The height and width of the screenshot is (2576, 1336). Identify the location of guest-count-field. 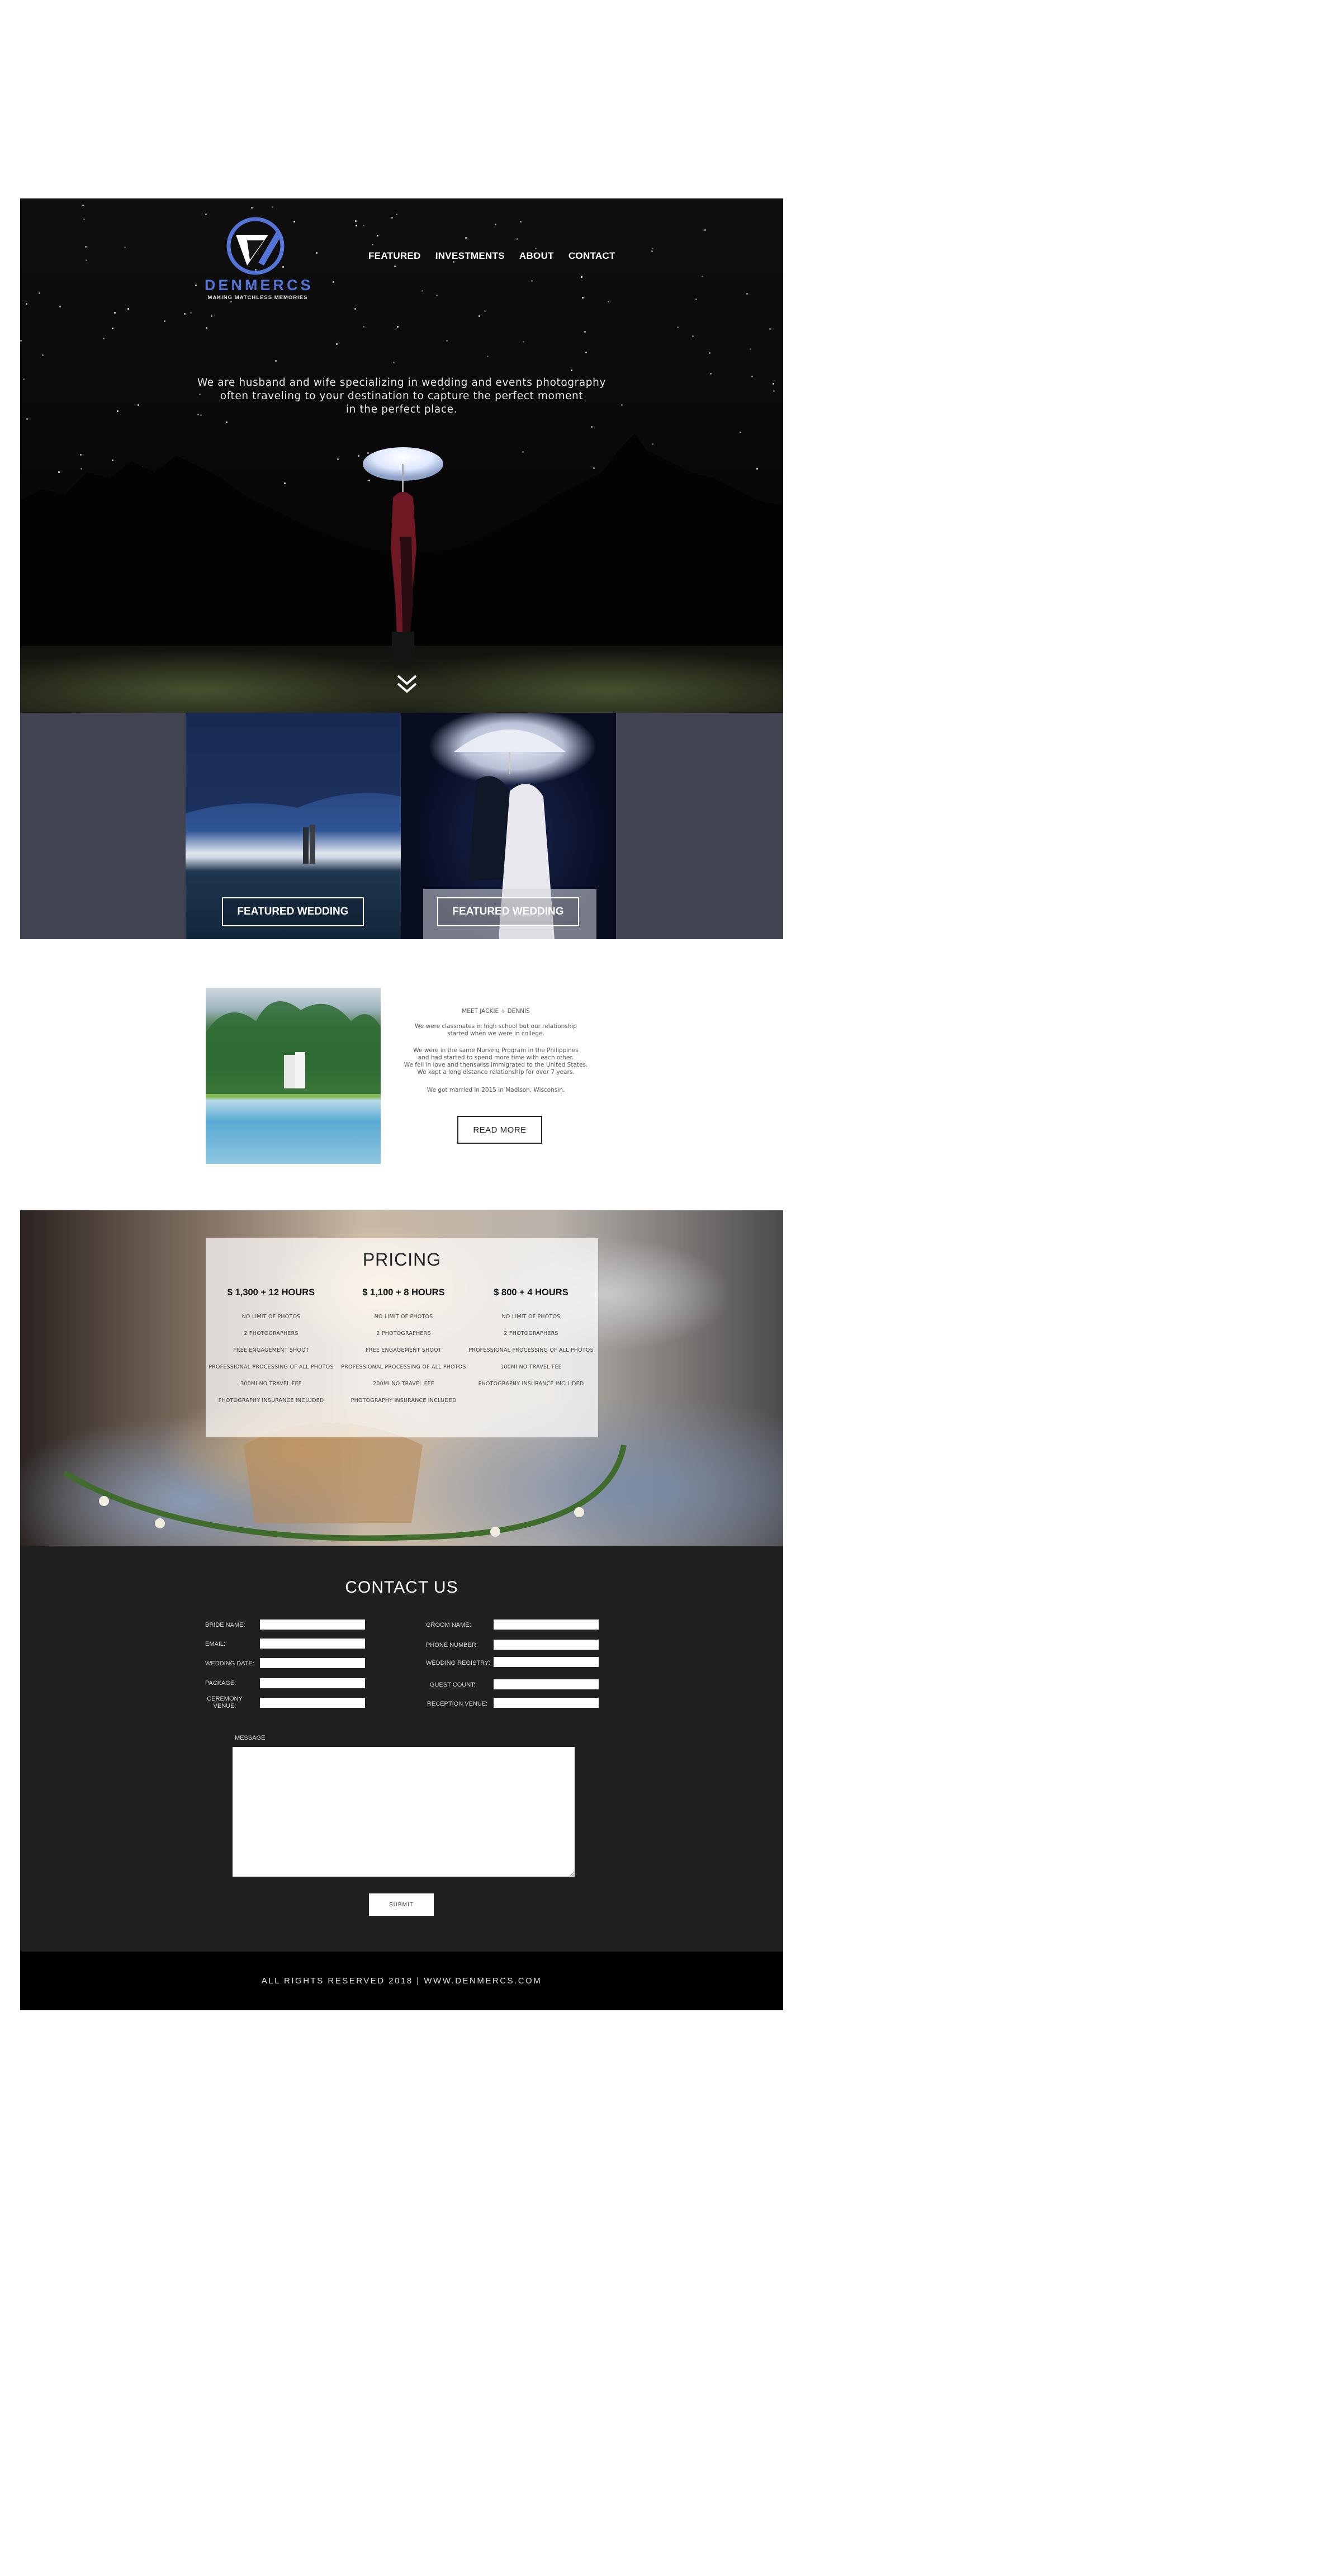
(546, 1684).